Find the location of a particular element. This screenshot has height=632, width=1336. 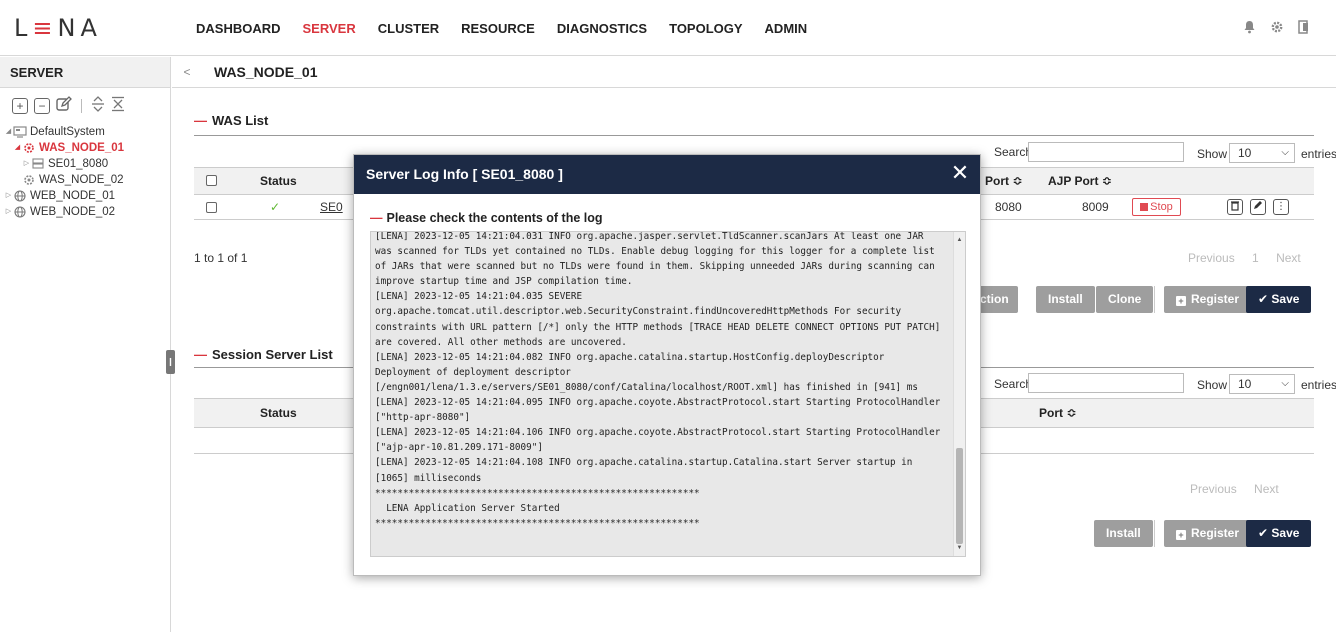

close-icon: ✕ is located at coordinates (960, 173).